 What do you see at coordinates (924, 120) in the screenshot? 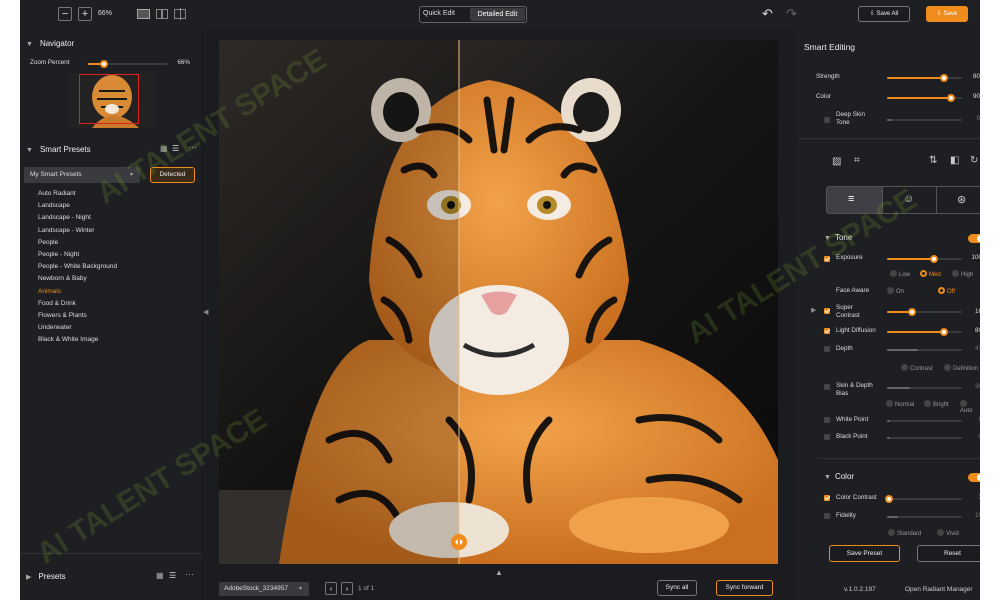
I see `deep-skin-tone-slider` at bounding box center [924, 120].